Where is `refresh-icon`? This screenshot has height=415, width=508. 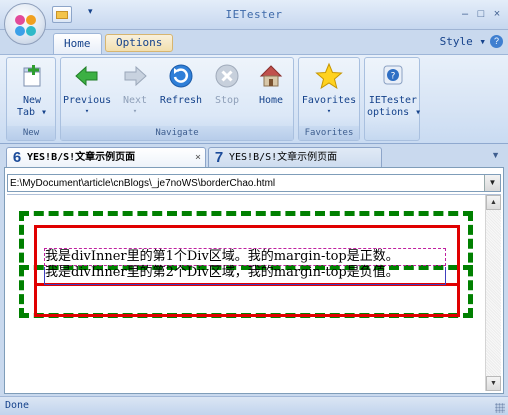 refresh-icon is located at coordinates (181, 76).